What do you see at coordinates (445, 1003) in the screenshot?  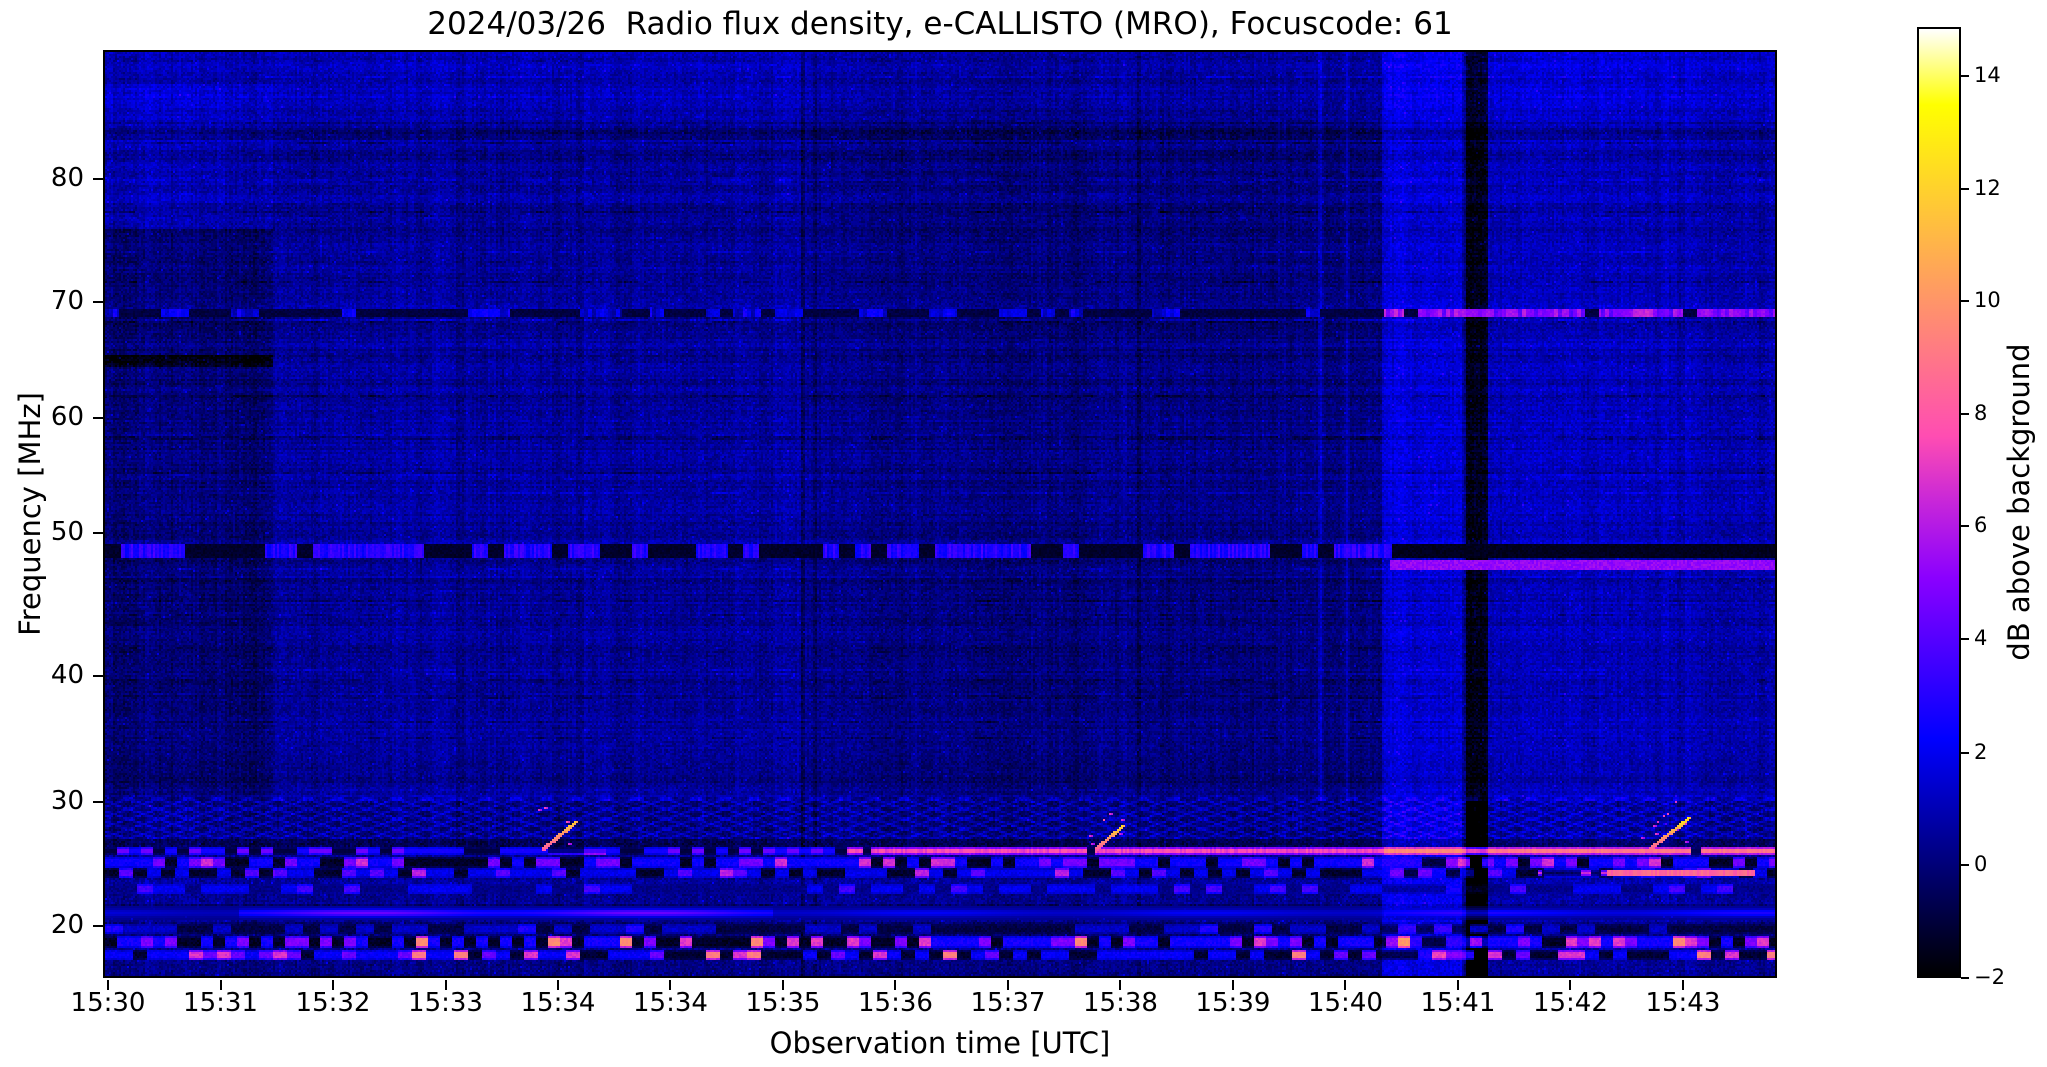 I see `x-tick-label: 15:33` at bounding box center [445, 1003].